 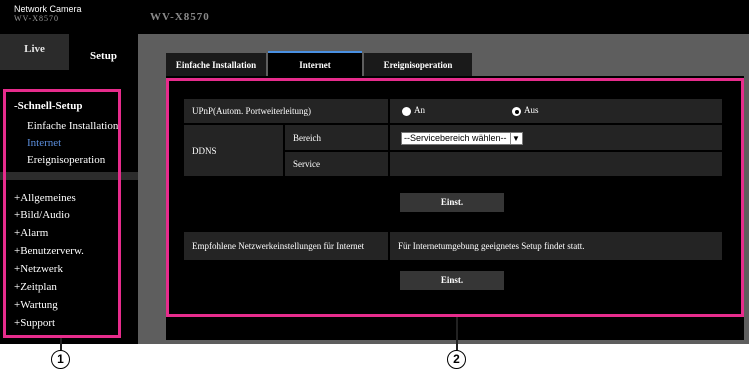 I want to click on model-subtitle: WV-X8570, so click(x=37, y=18).